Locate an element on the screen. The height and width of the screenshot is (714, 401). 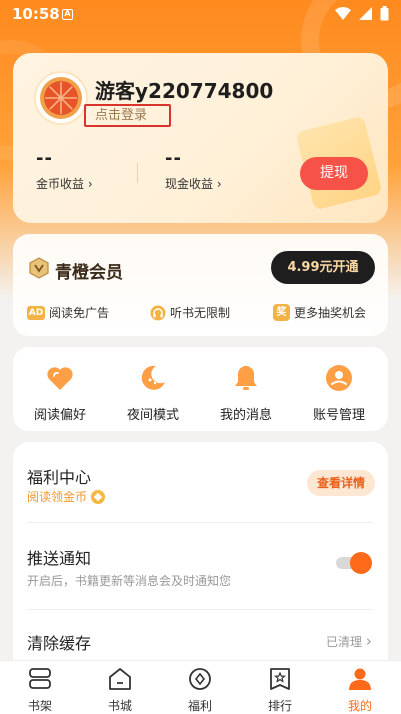
status-time: 10:58 is located at coordinates (36, 14).